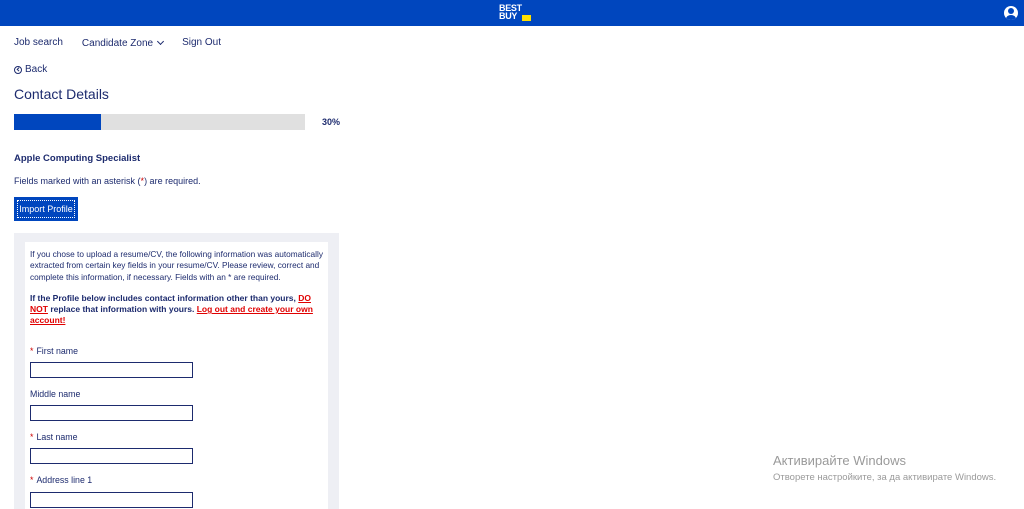 The width and height of the screenshot is (1024, 509). What do you see at coordinates (111, 456) in the screenshot?
I see `last-name-input` at bounding box center [111, 456].